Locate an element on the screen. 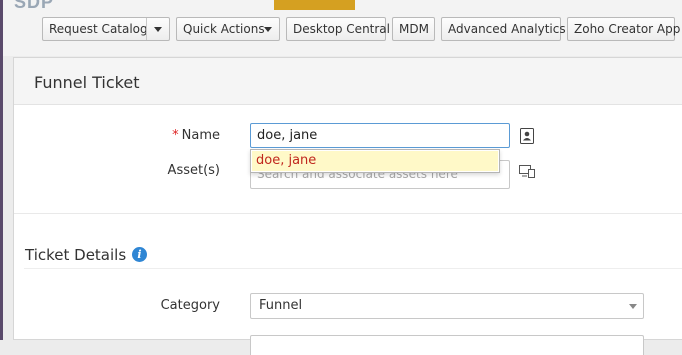 The width and height of the screenshot is (682, 355). page-title: Funnel Ticket is located at coordinates (87, 82).